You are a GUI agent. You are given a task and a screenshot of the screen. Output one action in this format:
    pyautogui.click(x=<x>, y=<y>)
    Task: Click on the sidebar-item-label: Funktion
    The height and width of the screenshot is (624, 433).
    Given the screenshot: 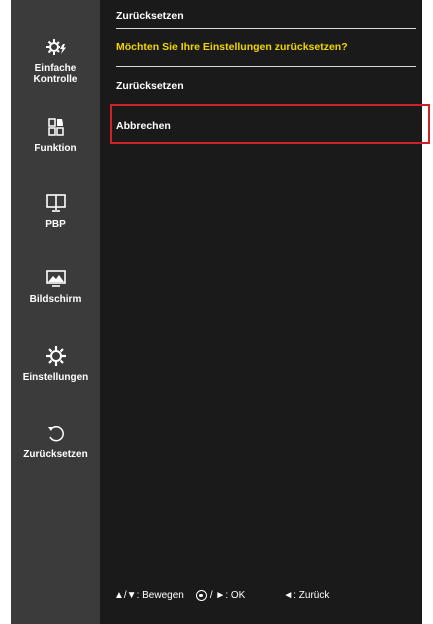 What is the action you would take?
    pyautogui.click(x=55, y=148)
    